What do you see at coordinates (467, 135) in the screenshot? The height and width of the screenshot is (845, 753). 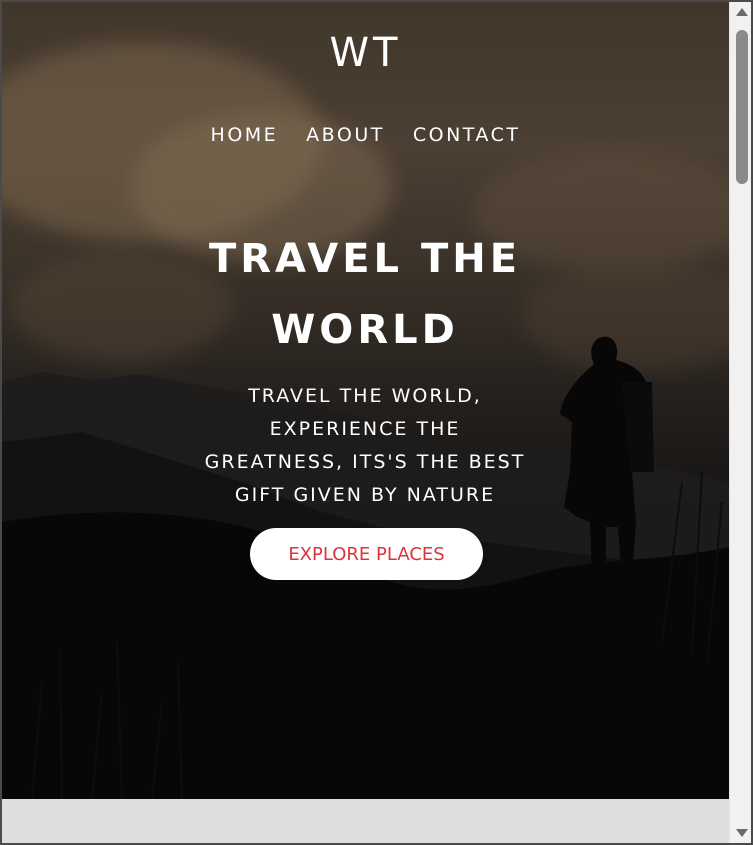 I see `nav-link-contact: CONTACT` at bounding box center [467, 135].